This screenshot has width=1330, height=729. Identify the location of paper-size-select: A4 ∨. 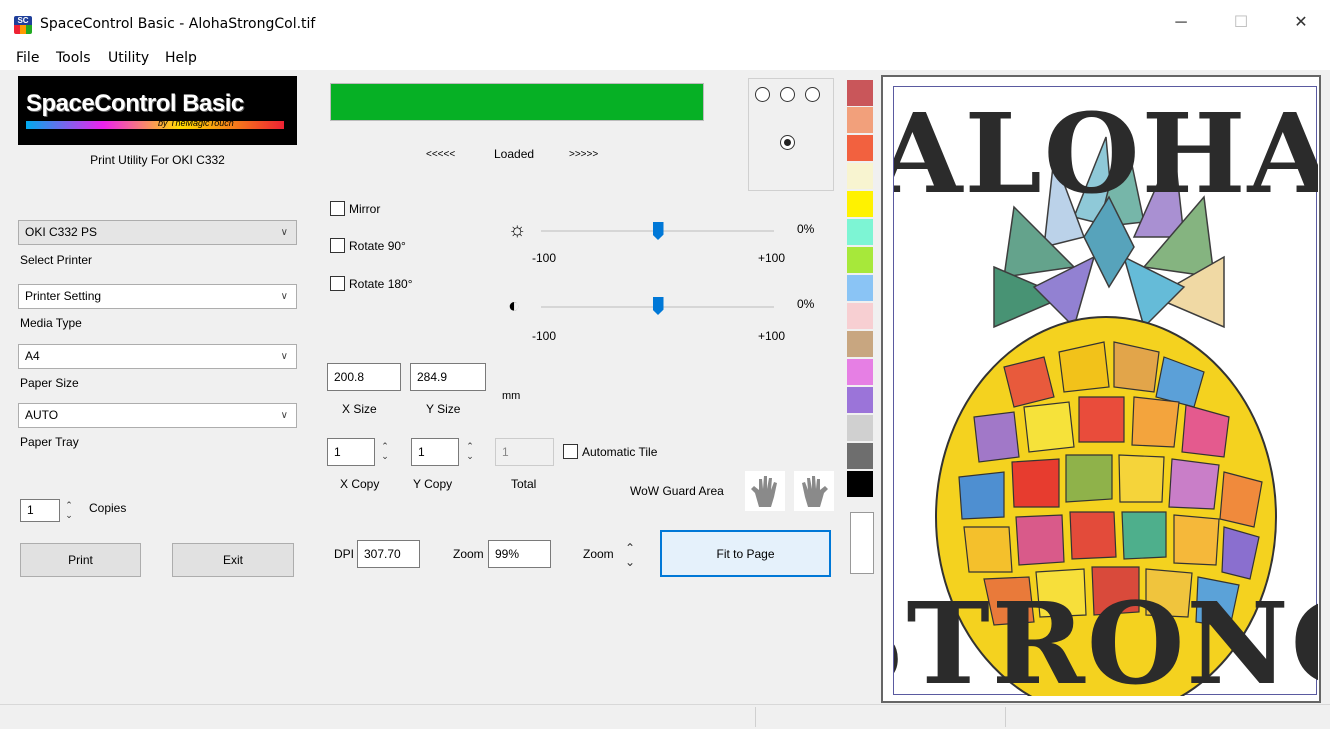
(157, 356).